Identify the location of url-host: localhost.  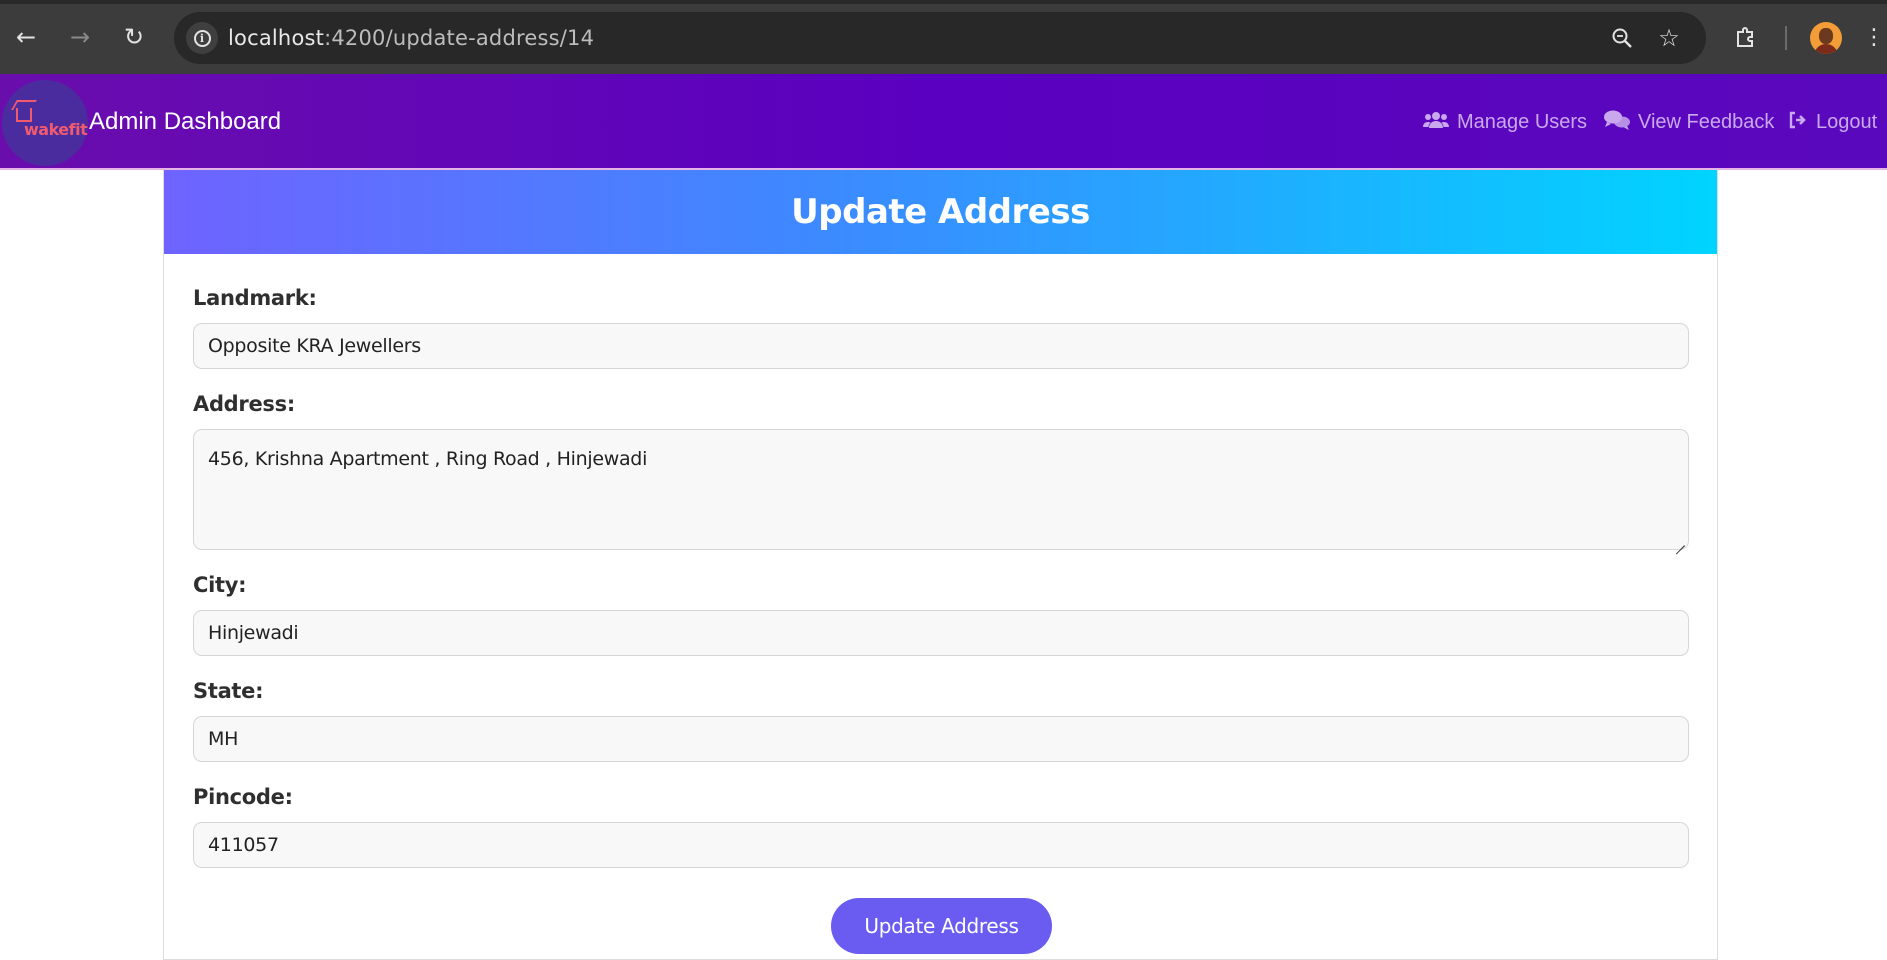
(276, 38).